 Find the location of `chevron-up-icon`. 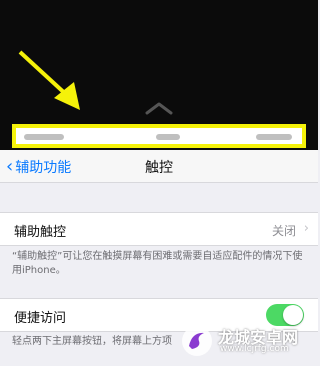

chevron-up-icon is located at coordinates (159, 108).